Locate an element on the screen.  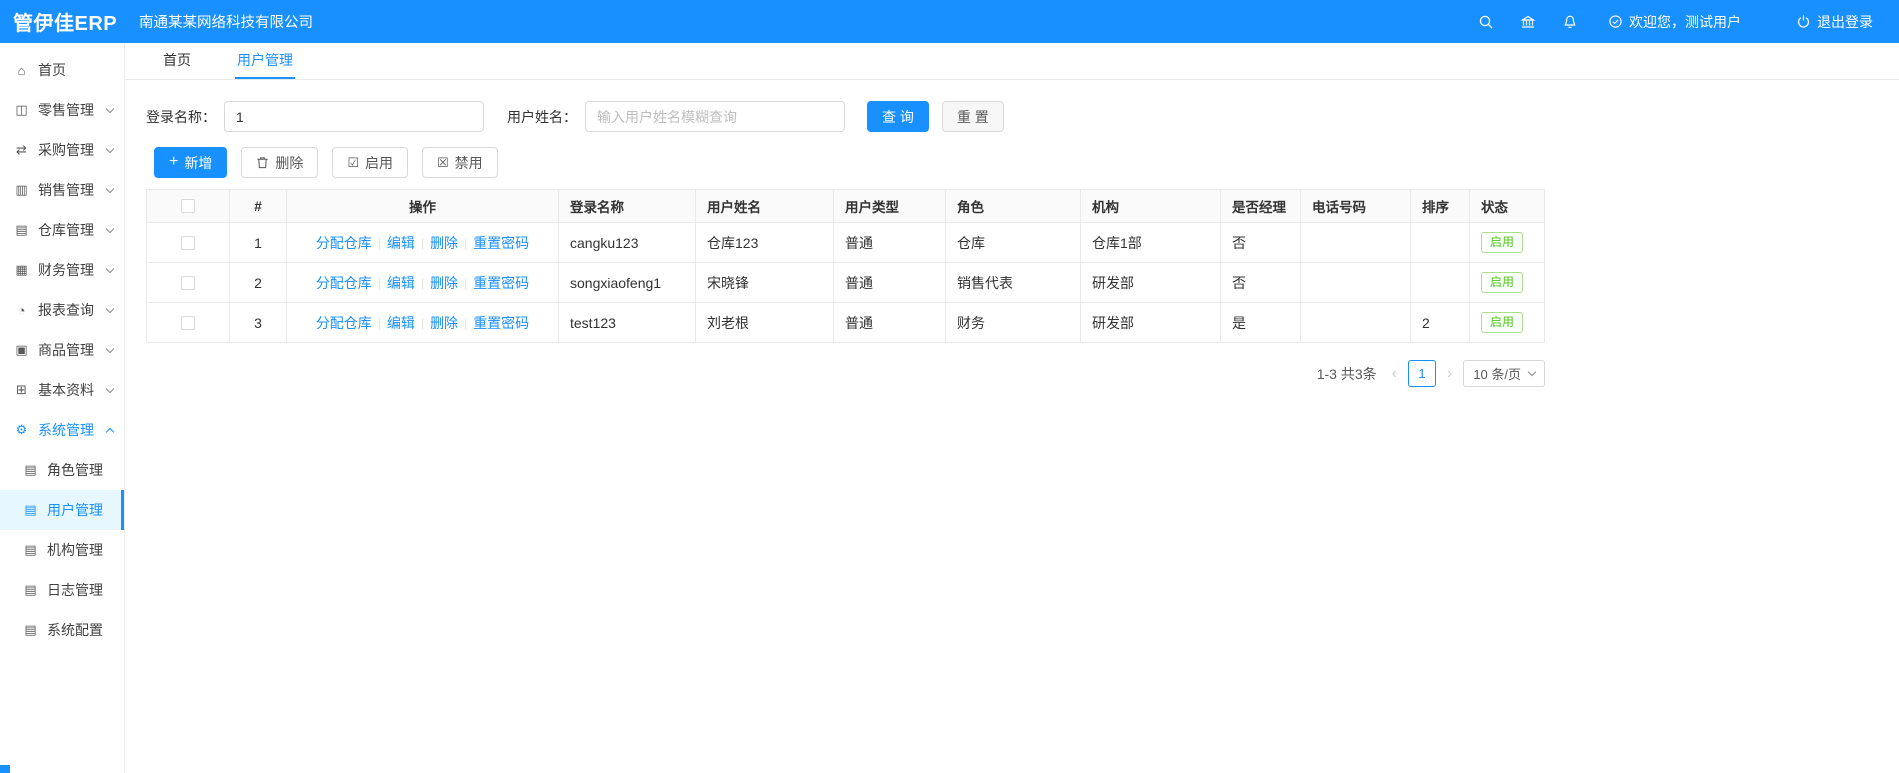
sidebar-item-basic-data: ⊞ 基本资料 is located at coordinates (62, 390).